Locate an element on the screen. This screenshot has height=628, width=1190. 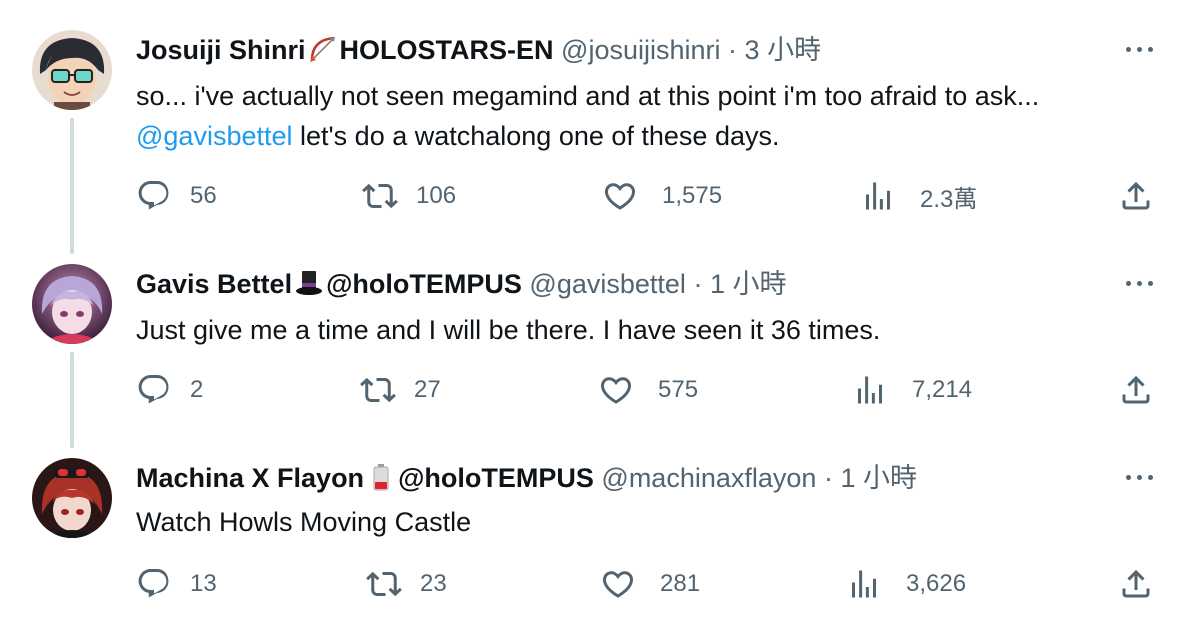
action-bar: 2 27 575 7,214 is located at coordinates (595, 394).